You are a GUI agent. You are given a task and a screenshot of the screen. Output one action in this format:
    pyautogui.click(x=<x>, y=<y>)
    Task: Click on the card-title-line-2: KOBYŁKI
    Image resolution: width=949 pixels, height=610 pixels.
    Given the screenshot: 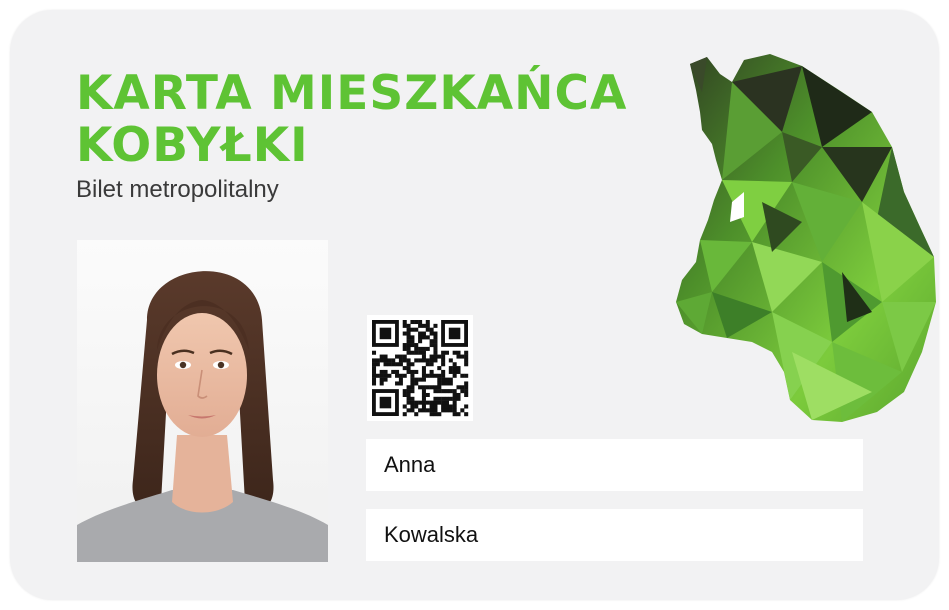 What is the action you would take?
    pyautogui.click(x=192, y=145)
    